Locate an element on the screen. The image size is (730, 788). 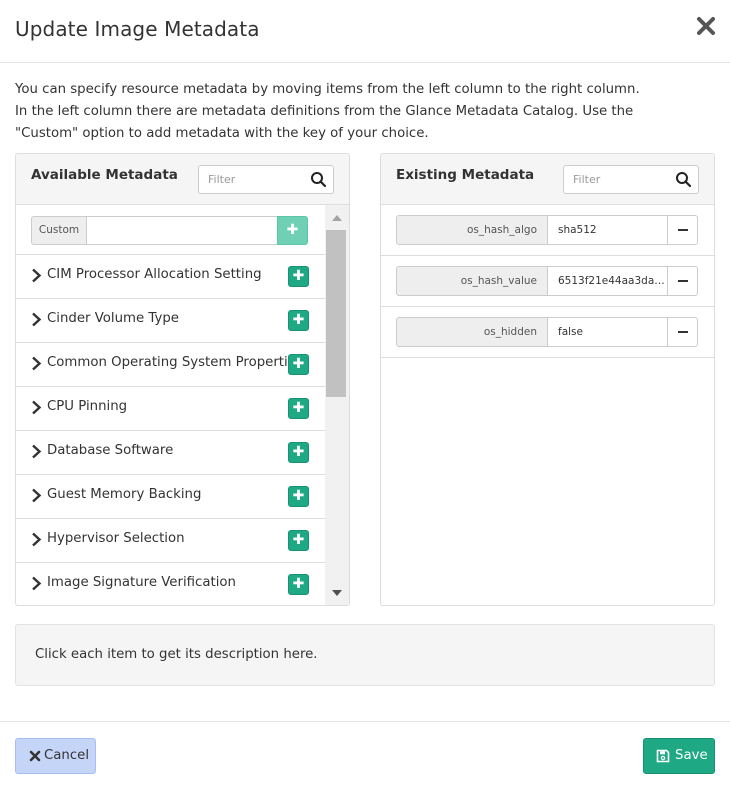
save-label: Save is located at coordinates (691, 755).